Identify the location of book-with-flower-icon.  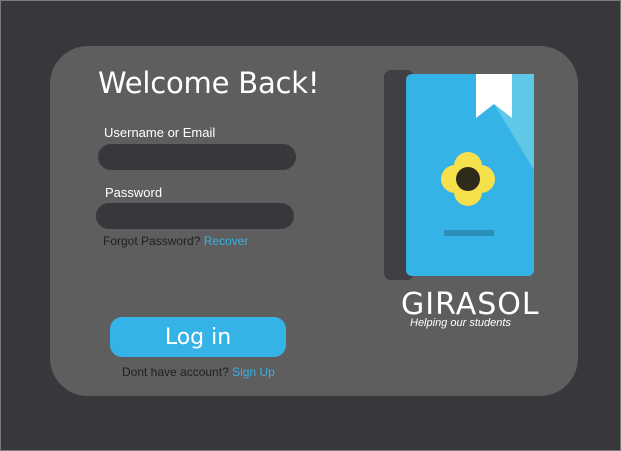
(459, 175).